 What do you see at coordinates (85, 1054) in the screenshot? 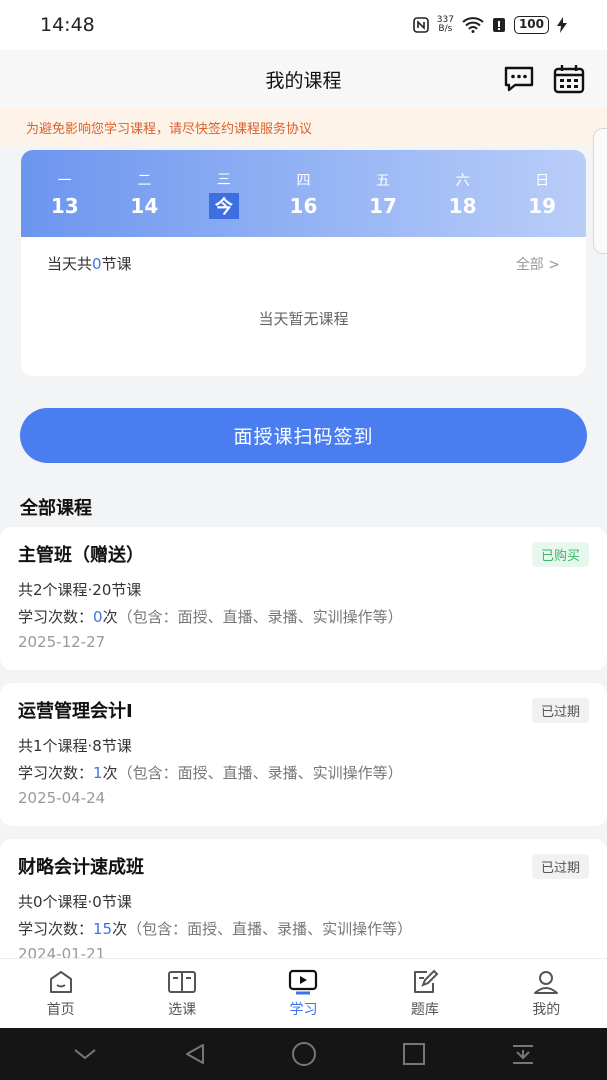
I see `chevron-down-icon` at bounding box center [85, 1054].